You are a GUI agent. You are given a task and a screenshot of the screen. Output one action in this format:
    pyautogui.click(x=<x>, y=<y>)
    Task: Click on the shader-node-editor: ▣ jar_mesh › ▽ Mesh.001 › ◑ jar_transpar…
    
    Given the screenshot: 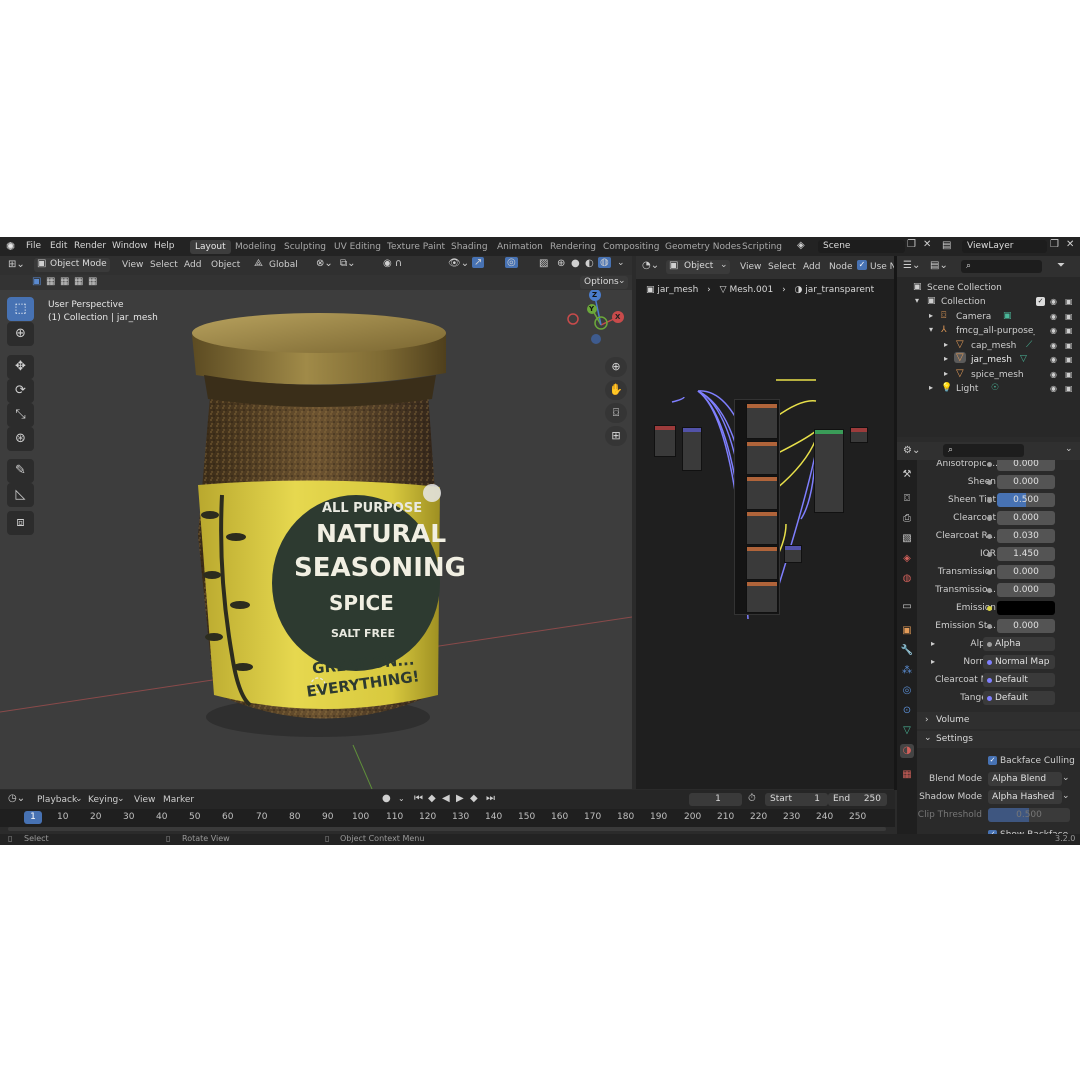 What is the action you would take?
    pyautogui.click(x=765, y=534)
    